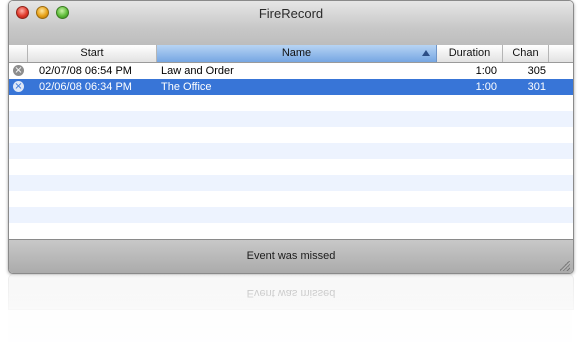 The width and height of the screenshot is (580, 350). What do you see at coordinates (291, 87) in the screenshot?
I see `table-row-selected: × 02/06/08 06:34 PM The Office 1:00 301` at bounding box center [291, 87].